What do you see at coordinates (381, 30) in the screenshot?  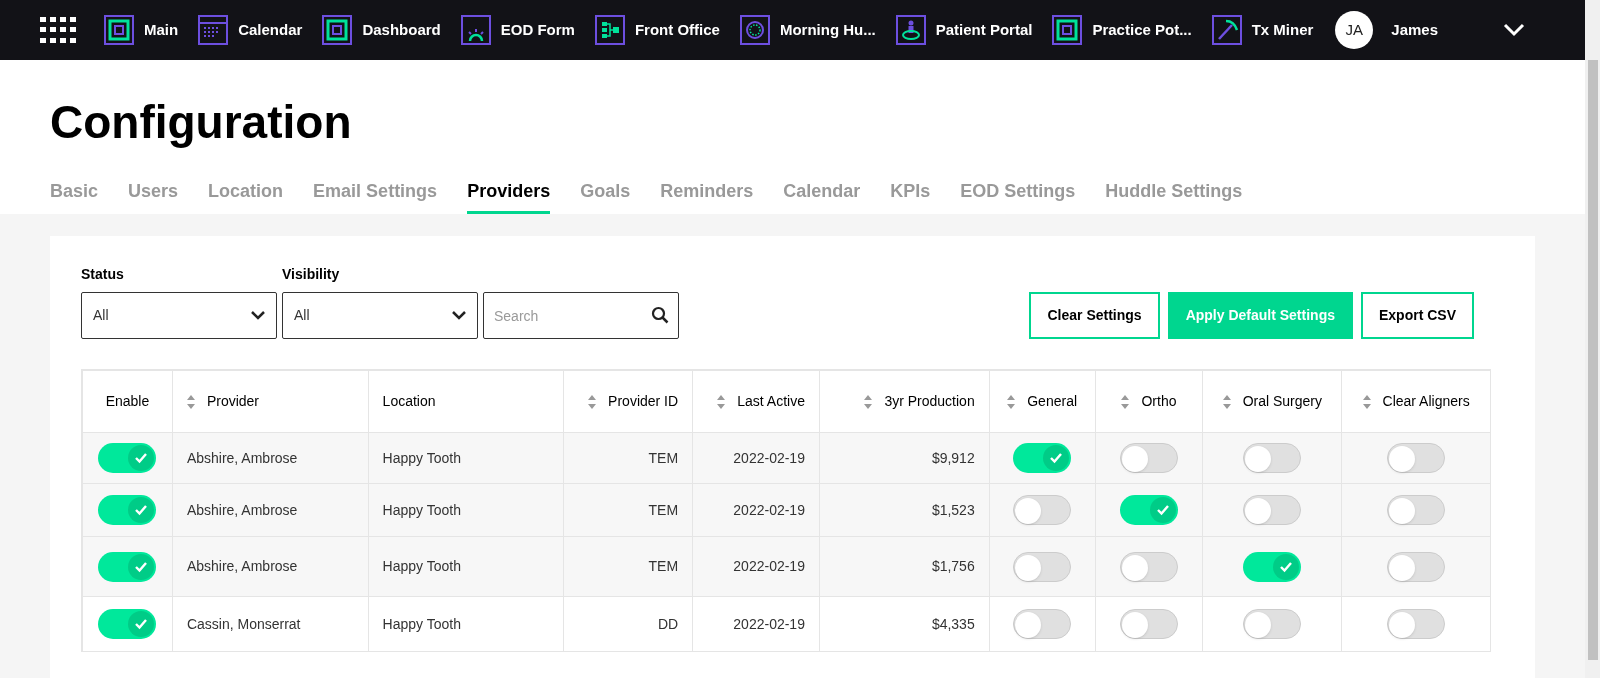 I see `nav-link: Dashboard` at bounding box center [381, 30].